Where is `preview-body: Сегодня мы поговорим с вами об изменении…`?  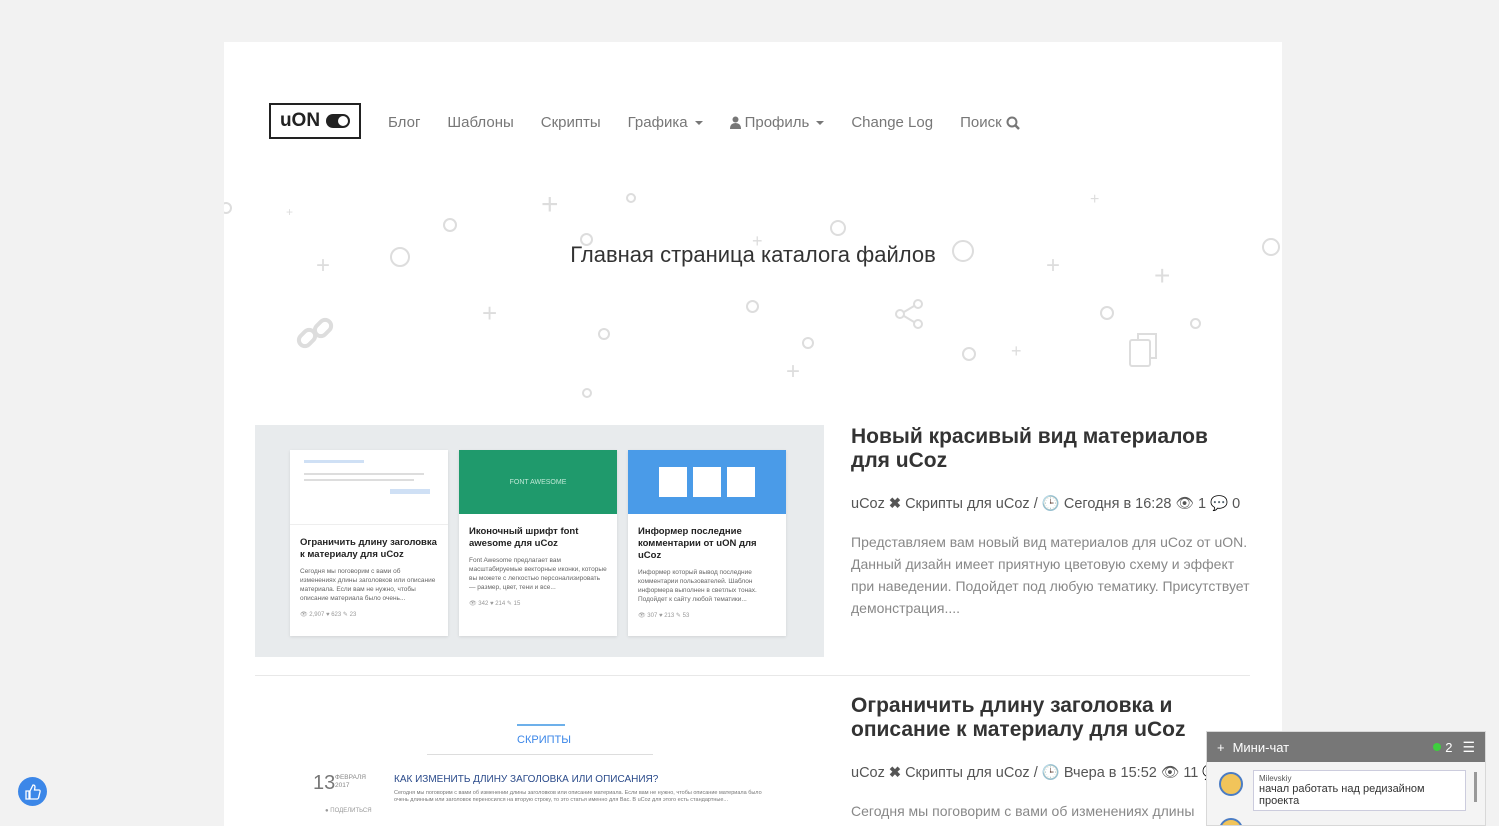
preview-body: Сегодня мы поговорим с вами об изменении… is located at coordinates (578, 796).